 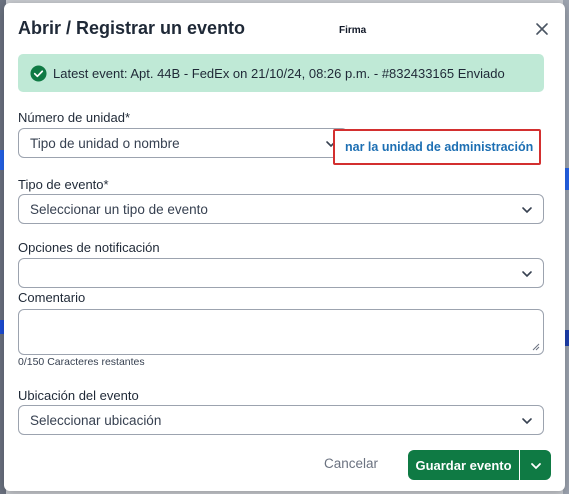 I want to click on event-type-label: Tipo de evento*, so click(x=63, y=184).